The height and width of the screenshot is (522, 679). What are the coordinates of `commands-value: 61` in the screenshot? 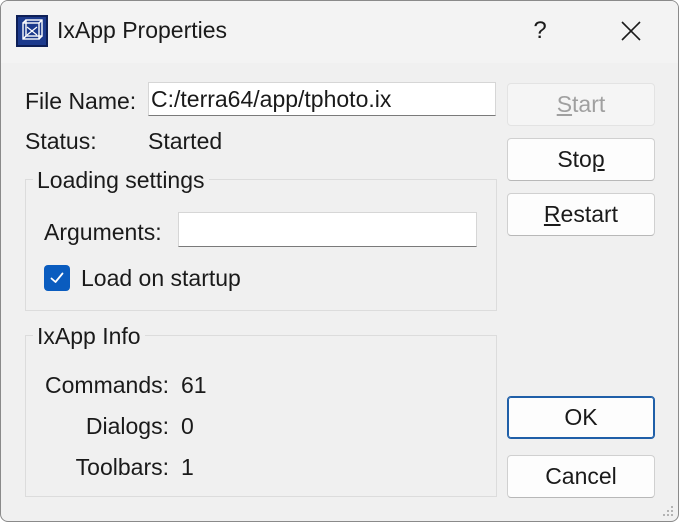 It's located at (194, 385).